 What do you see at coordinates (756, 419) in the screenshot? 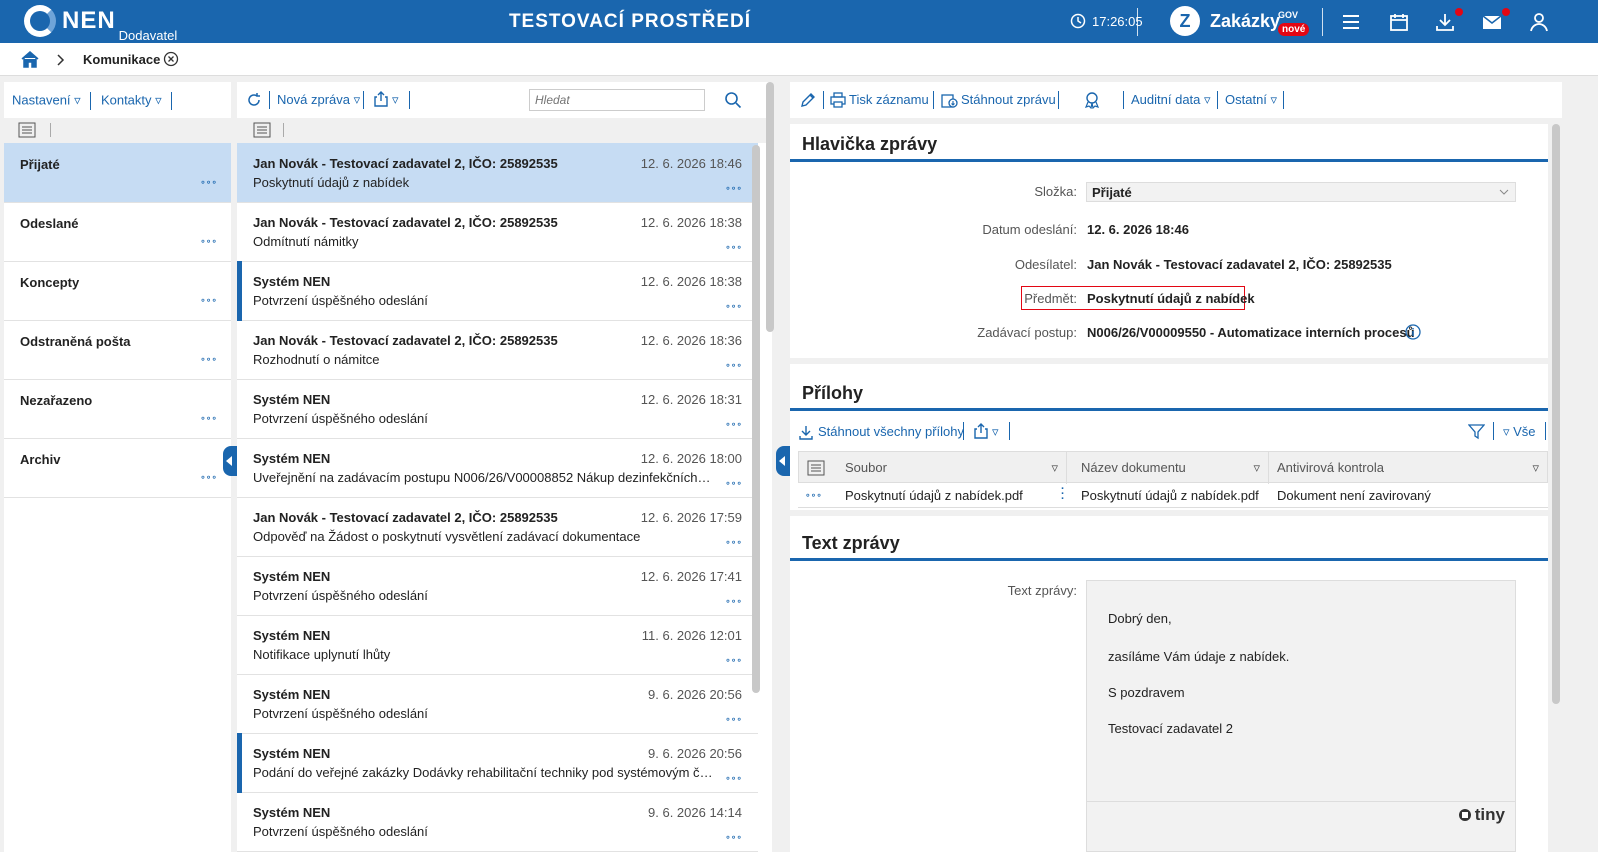
I see `message-list-scrollbar` at bounding box center [756, 419].